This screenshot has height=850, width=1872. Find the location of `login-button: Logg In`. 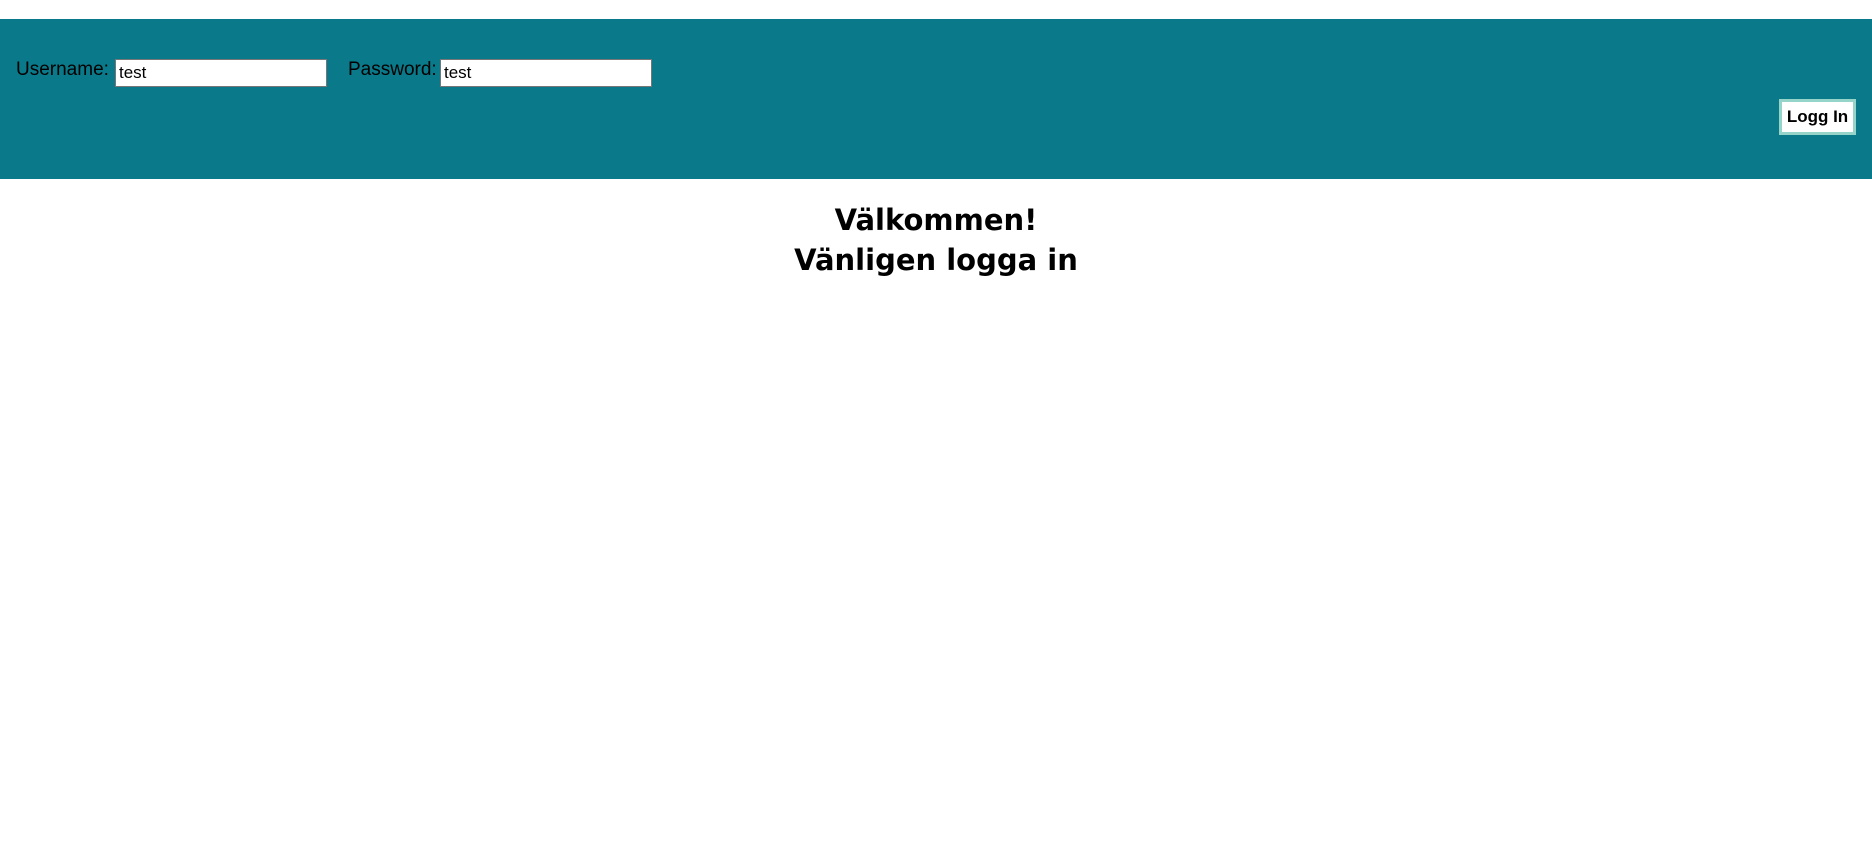

login-button: Logg In is located at coordinates (1817, 117).